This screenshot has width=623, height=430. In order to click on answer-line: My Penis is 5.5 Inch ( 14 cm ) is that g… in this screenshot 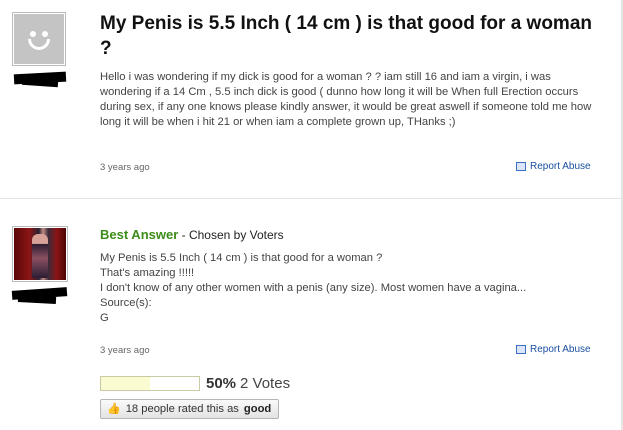, I will do `click(241, 258)`.